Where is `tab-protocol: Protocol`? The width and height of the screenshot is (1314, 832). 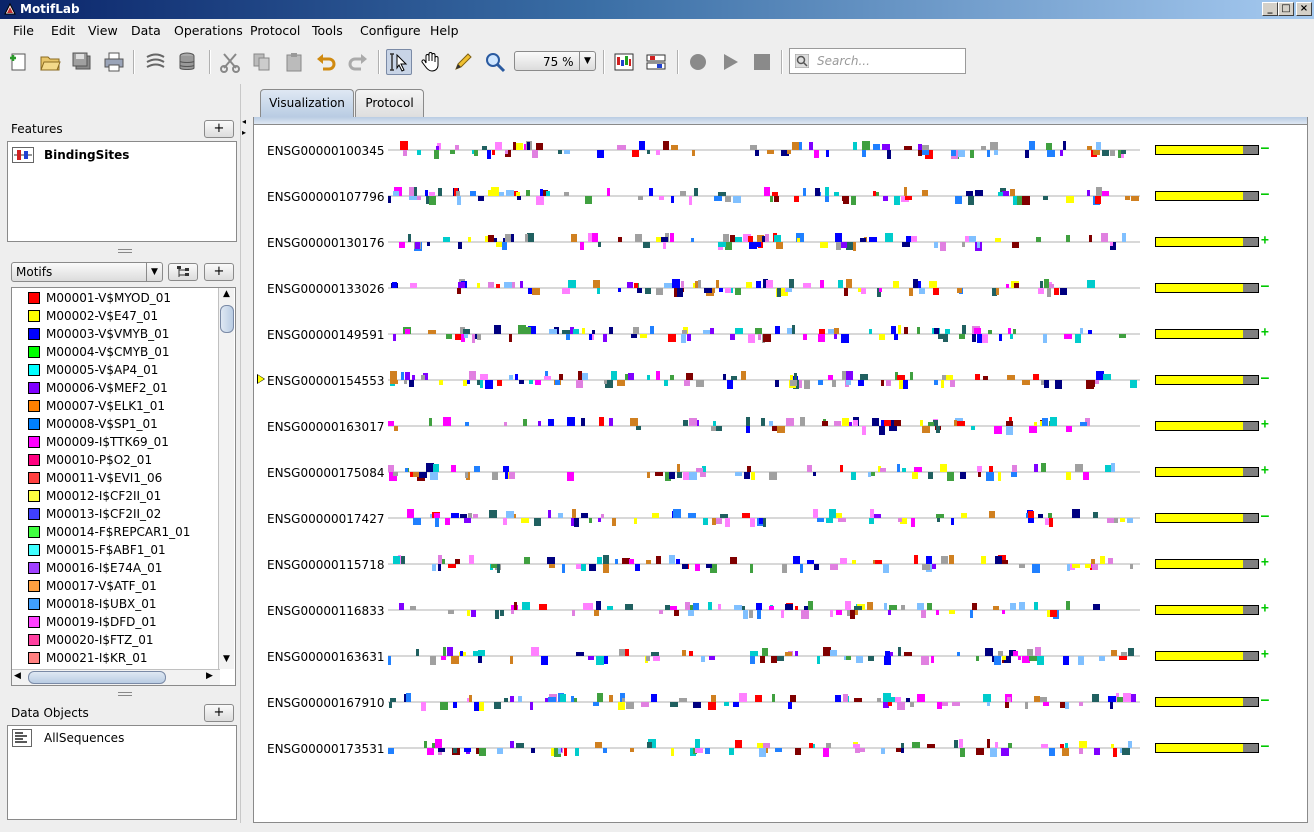 tab-protocol: Protocol is located at coordinates (389, 103).